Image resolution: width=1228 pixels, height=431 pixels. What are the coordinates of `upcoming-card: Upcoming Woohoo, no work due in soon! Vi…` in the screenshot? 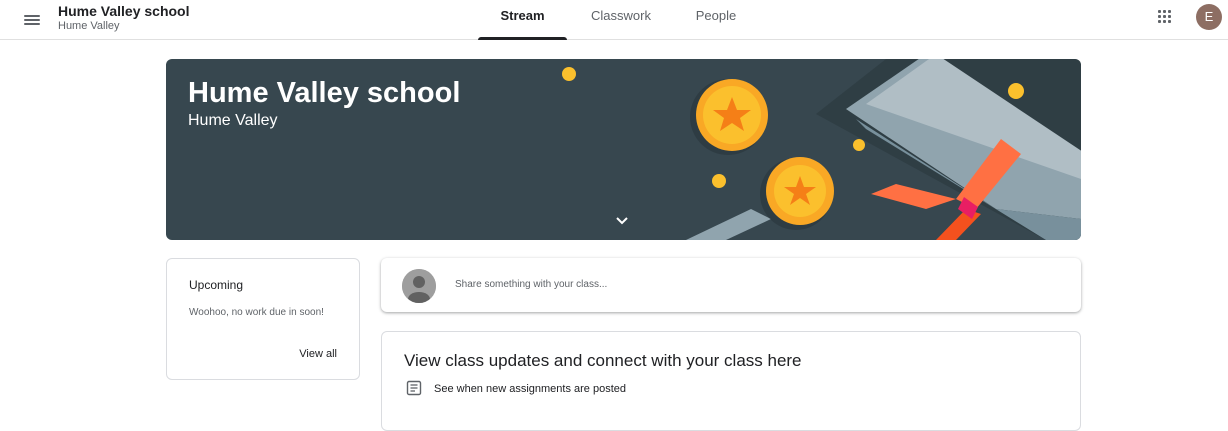 It's located at (263, 319).